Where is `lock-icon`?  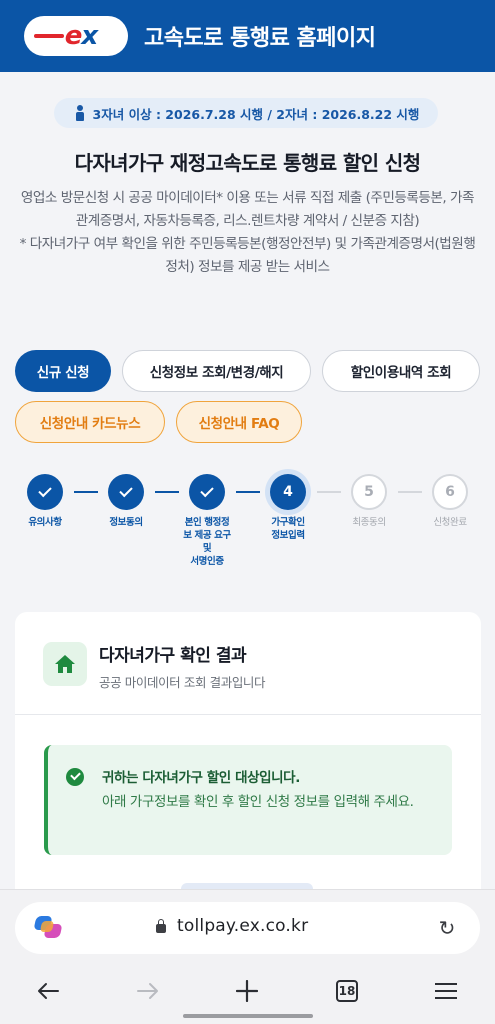
lock-icon is located at coordinates (161, 926).